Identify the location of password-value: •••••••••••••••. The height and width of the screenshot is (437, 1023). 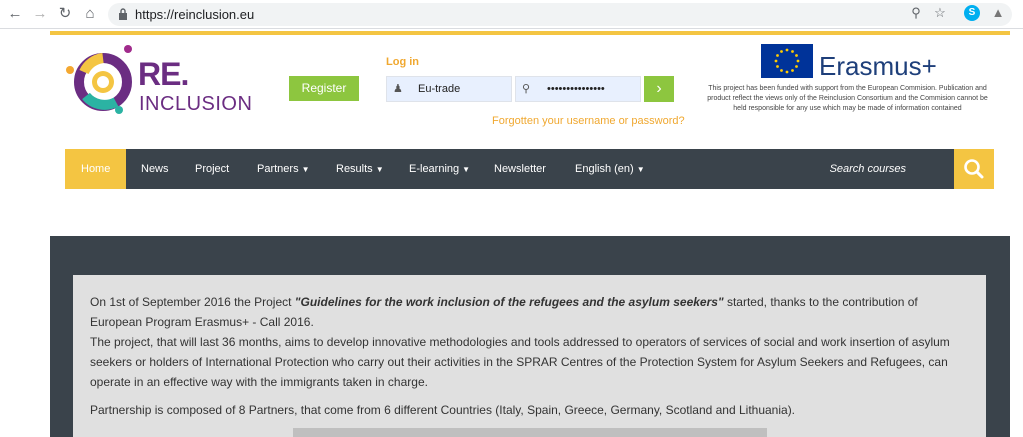
(576, 89).